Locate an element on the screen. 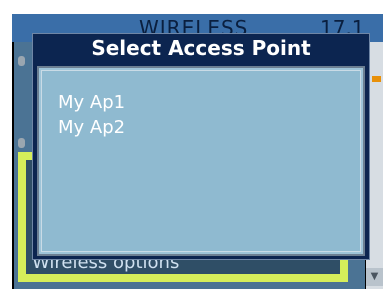 The image size is (383, 289). dialog-title: Select Access Point is located at coordinates (201, 48).